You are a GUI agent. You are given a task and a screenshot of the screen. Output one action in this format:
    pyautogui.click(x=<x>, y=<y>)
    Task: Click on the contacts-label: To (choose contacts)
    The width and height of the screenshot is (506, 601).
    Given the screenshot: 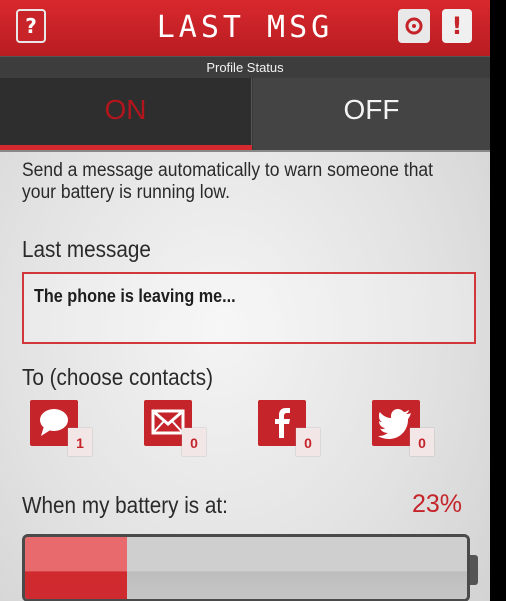 What is the action you would take?
    pyautogui.click(x=117, y=377)
    